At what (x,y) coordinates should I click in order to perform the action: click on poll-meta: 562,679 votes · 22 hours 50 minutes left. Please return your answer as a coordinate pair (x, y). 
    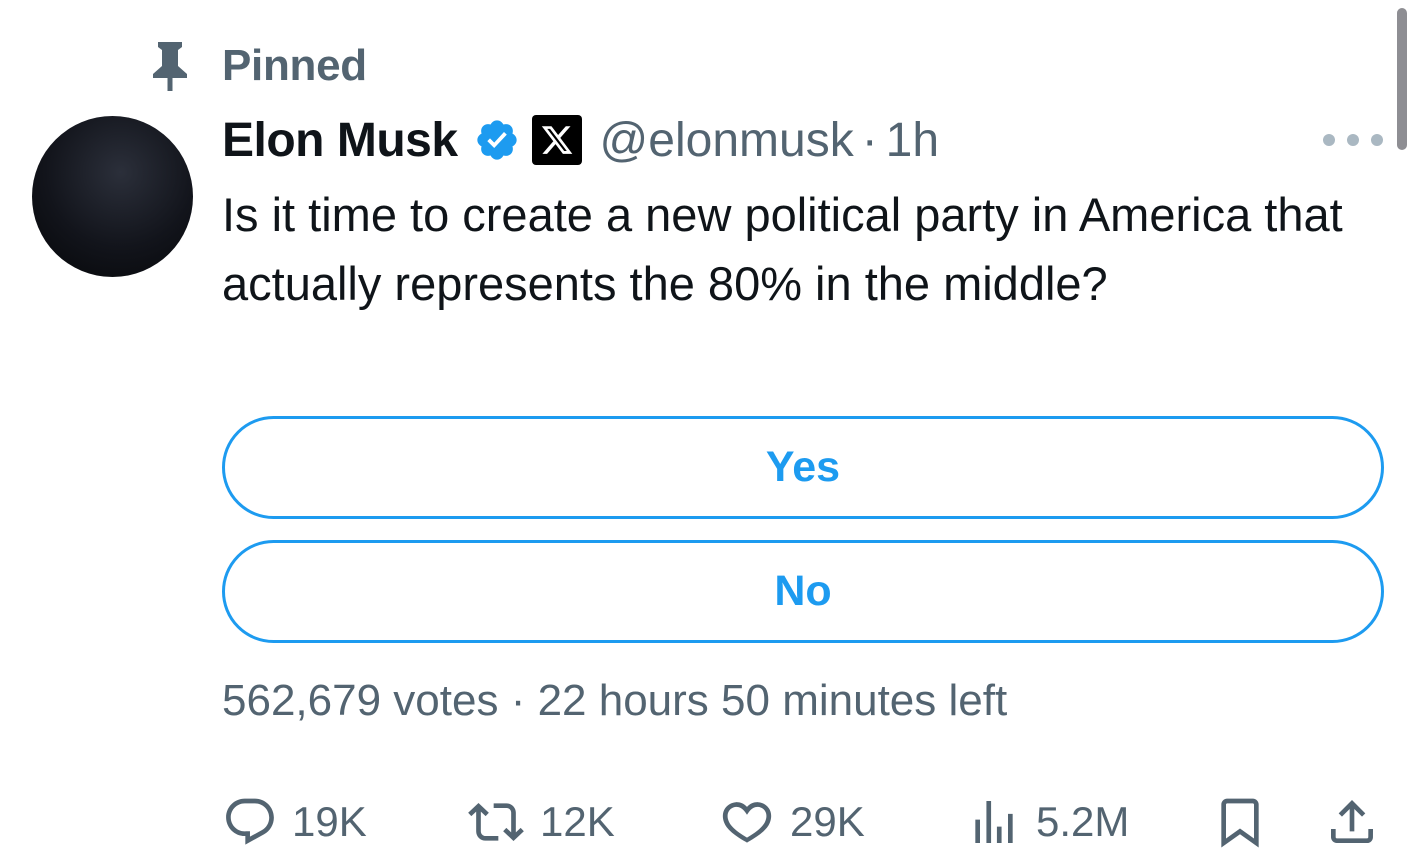
    Looking at the image, I should click on (614, 701).